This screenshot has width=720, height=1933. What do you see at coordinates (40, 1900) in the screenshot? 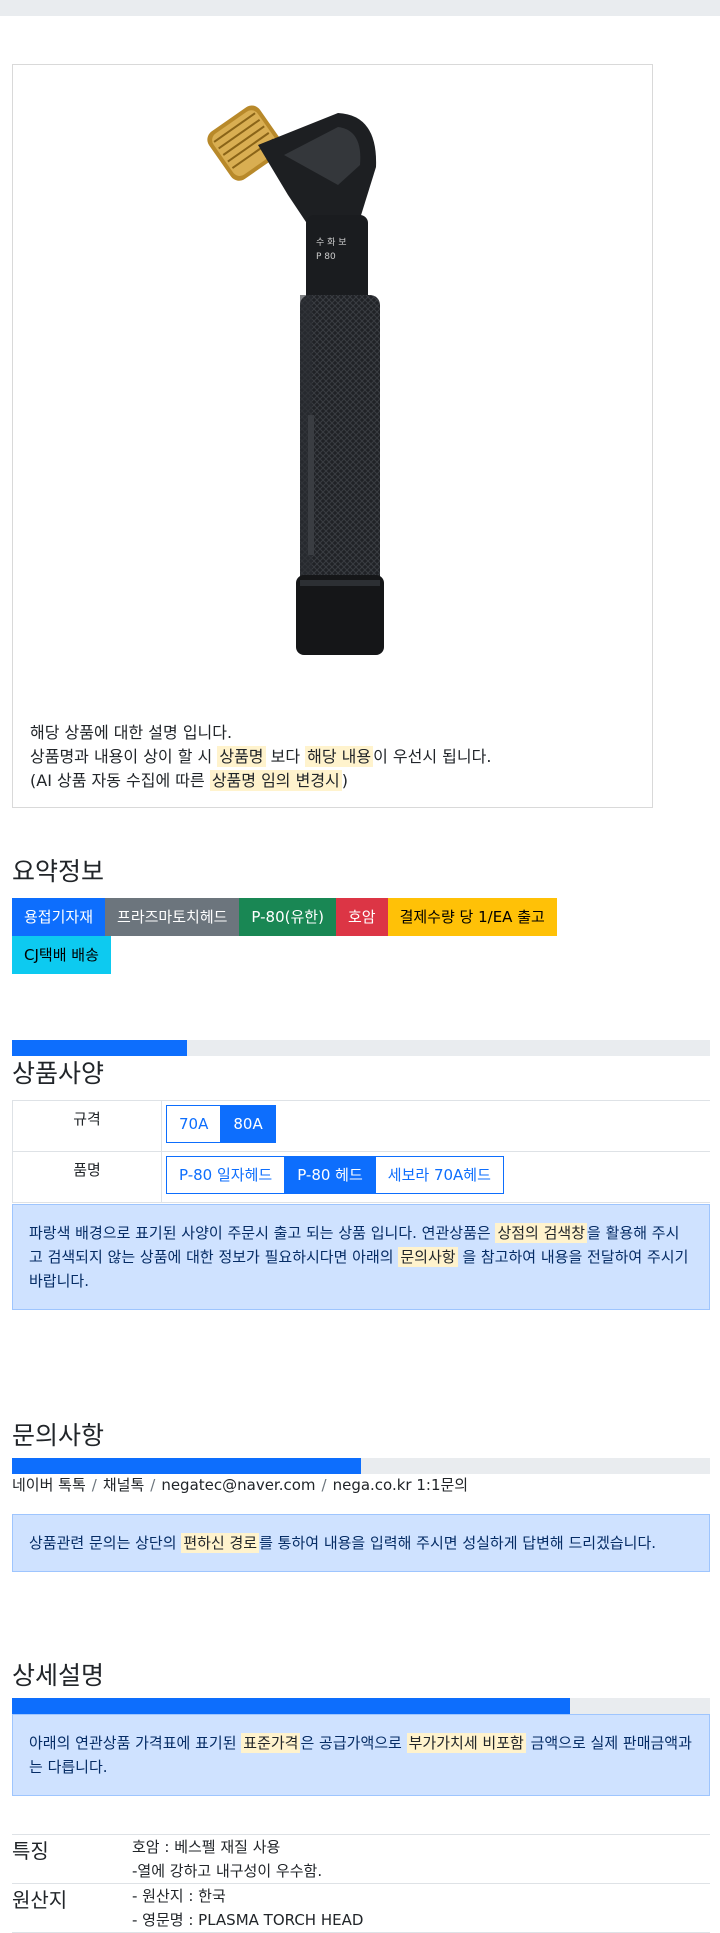
I see `detail-head-origin: 원산지` at bounding box center [40, 1900].